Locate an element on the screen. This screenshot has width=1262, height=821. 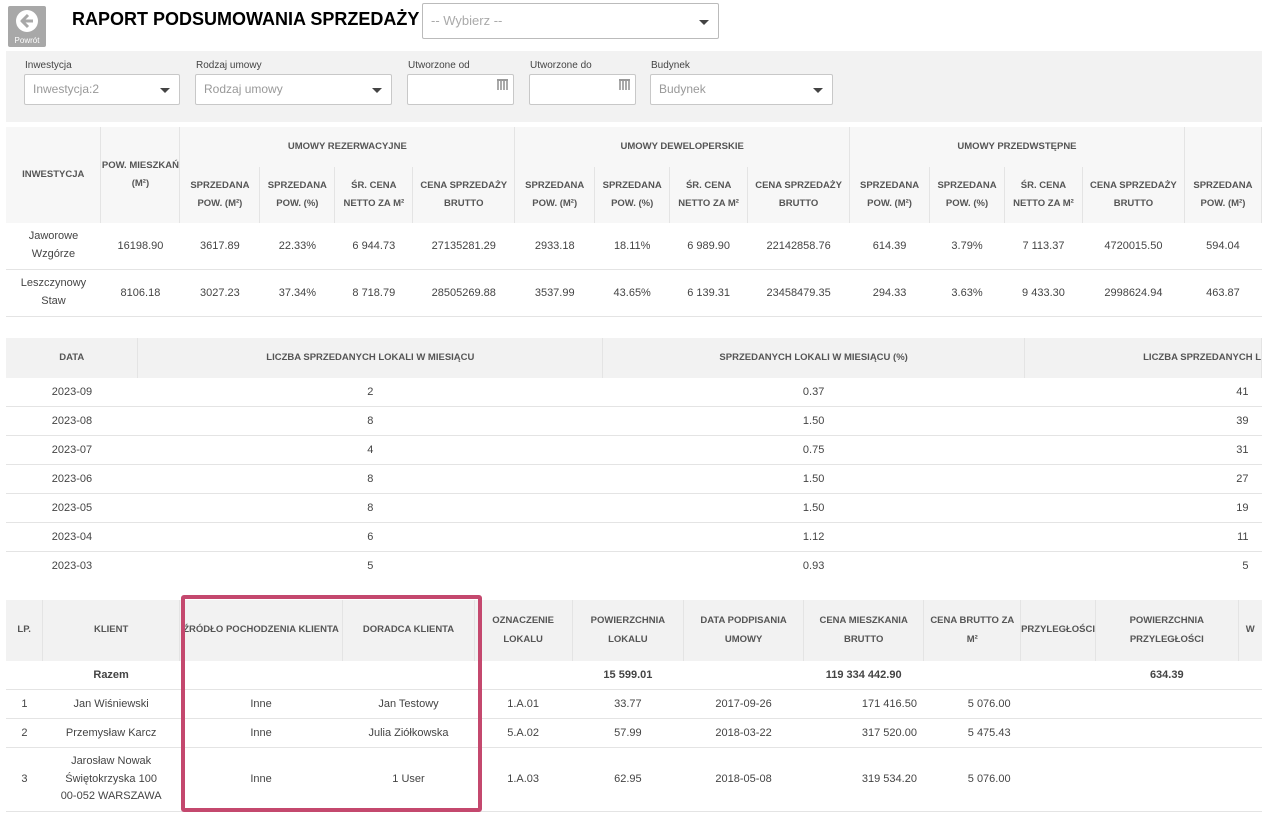
cell: 5 is located at coordinates (1245, 566).